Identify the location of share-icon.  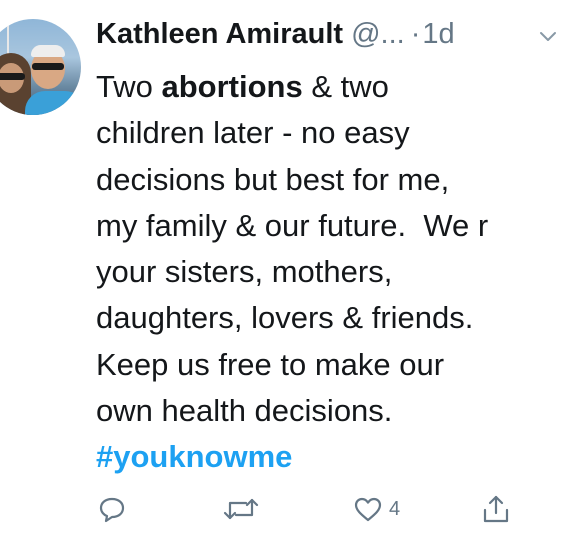
(496, 509).